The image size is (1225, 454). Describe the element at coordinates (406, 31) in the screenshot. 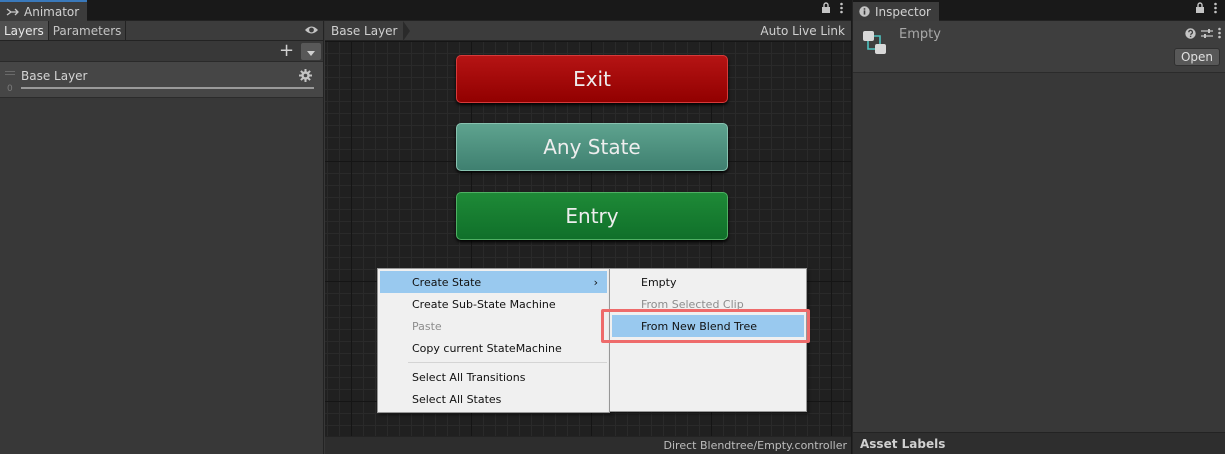

I see `breadcrumb-separator` at that location.